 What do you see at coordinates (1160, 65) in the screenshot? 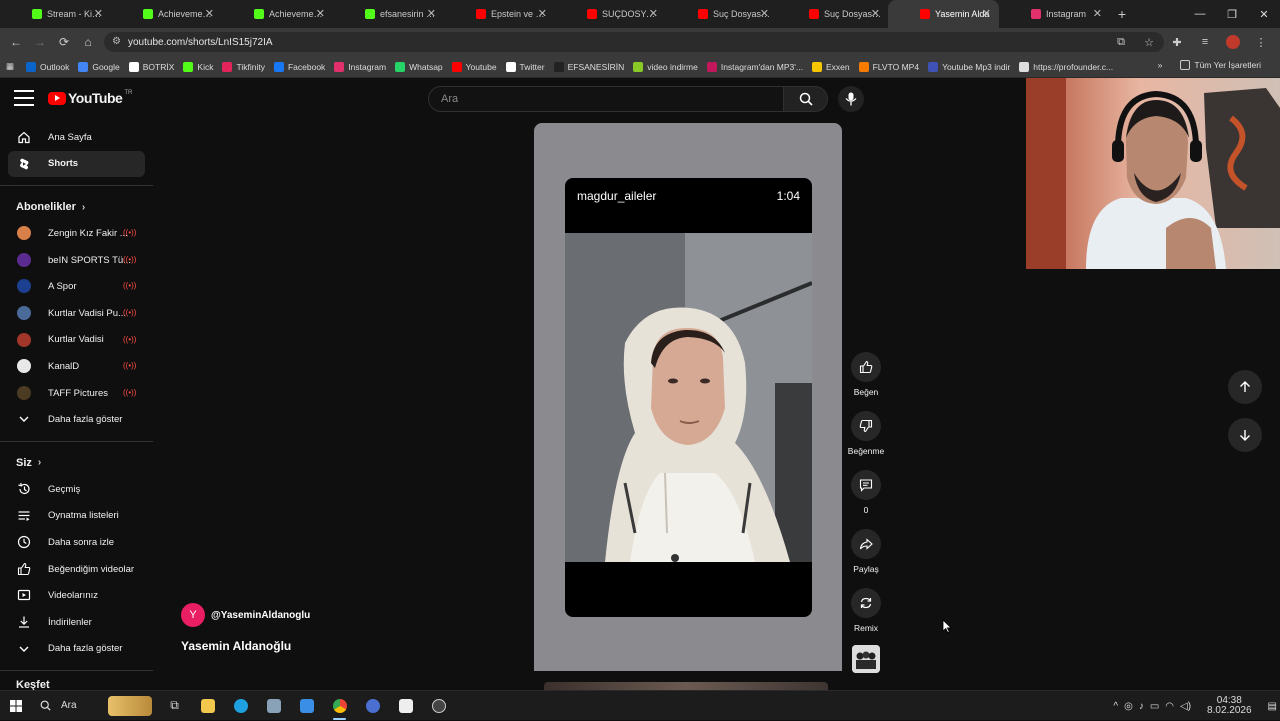
I see `more-bookmarks-icon: »` at bounding box center [1160, 65].